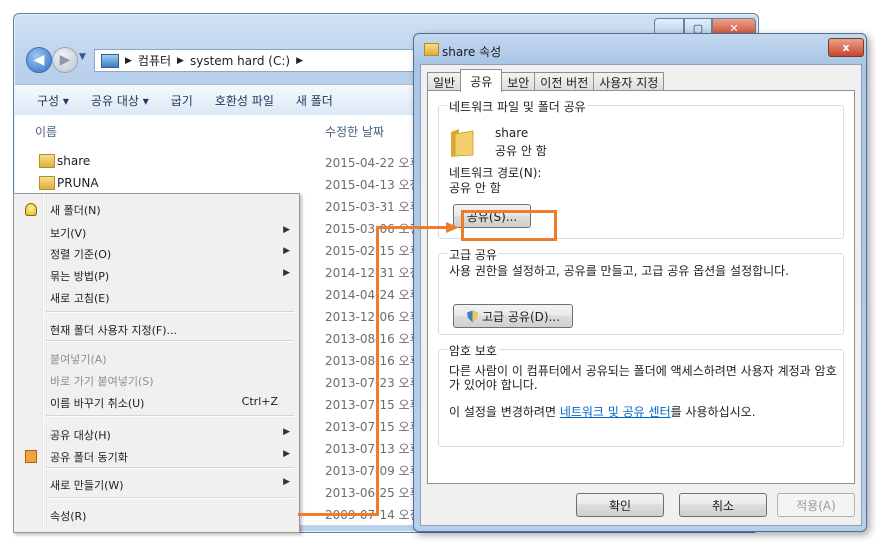 The height and width of the screenshot is (542, 891). I want to click on close-icon: x, so click(846, 47).